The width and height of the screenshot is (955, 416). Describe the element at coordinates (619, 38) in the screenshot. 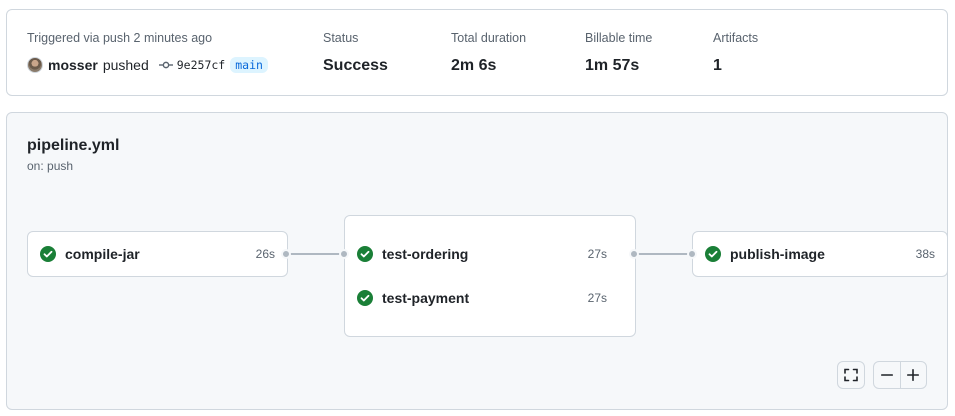

I see `stat-label: Billable time` at that location.